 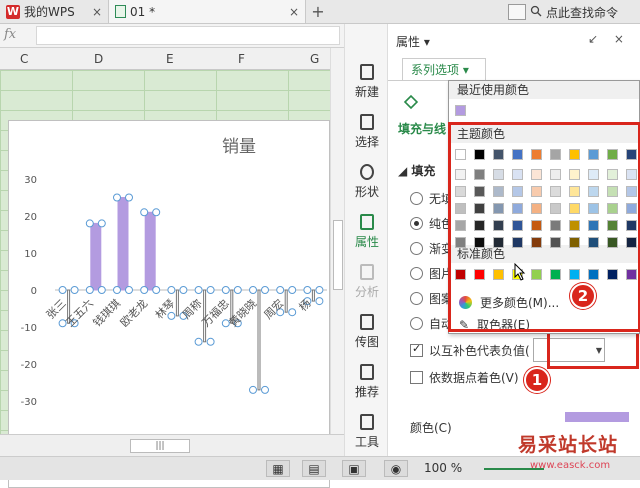 I want to click on grid-view-icon: ▦, so click(x=278, y=468).